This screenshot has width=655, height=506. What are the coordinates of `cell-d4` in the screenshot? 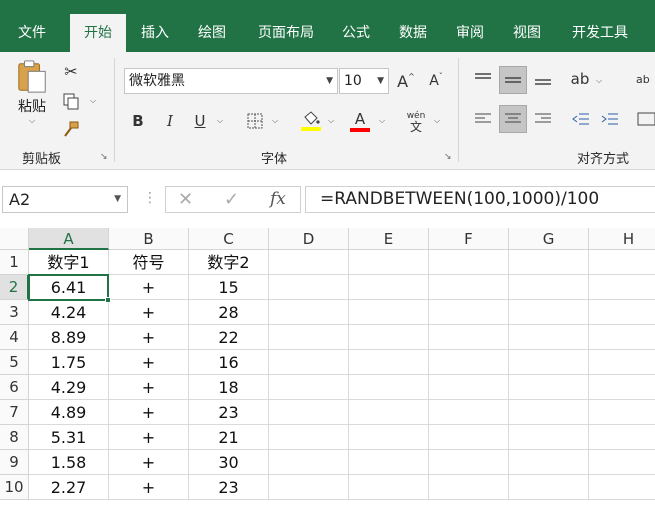 It's located at (309, 337).